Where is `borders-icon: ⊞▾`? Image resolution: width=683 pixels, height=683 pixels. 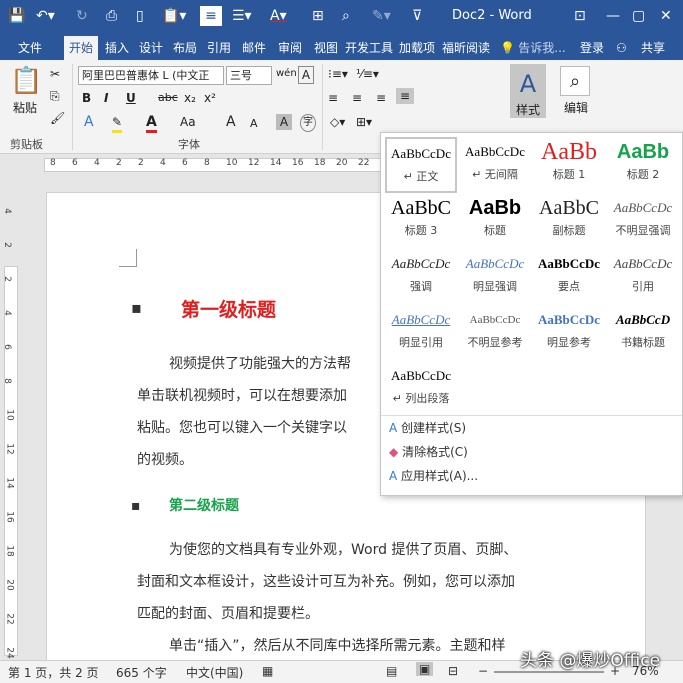 borders-icon: ⊞▾ is located at coordinates (364, 122).